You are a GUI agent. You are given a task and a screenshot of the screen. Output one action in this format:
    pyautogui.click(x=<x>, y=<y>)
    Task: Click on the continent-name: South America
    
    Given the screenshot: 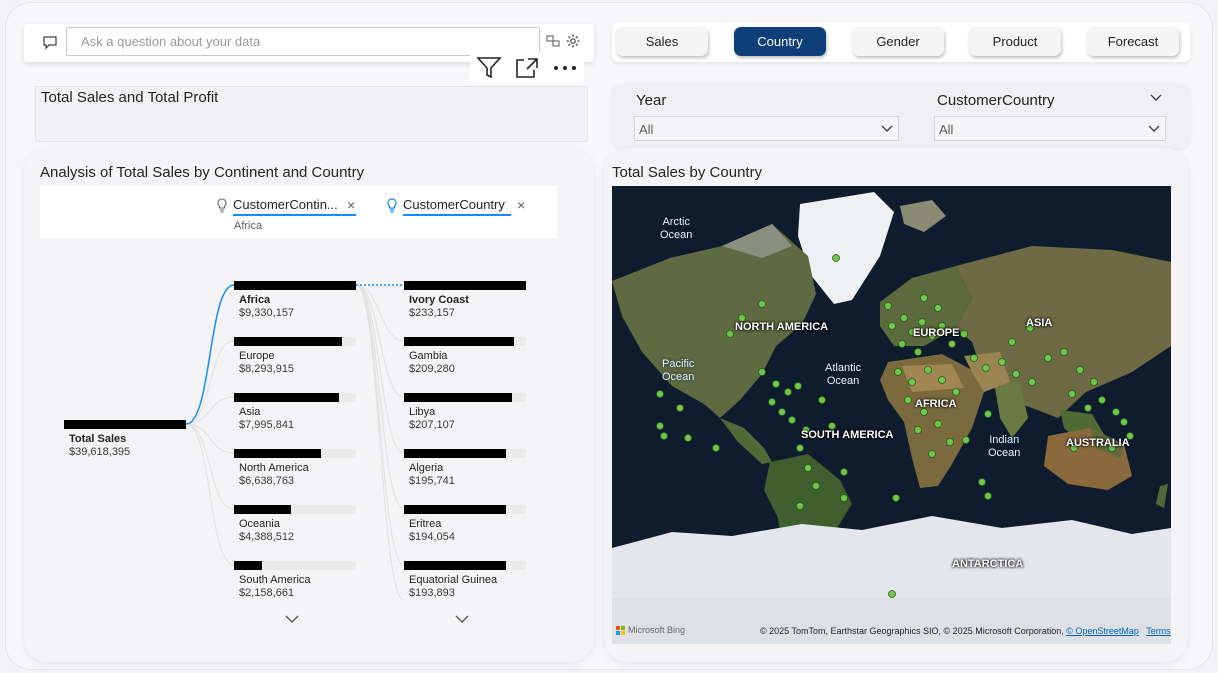 What is the action you would take?
    pyautogui.click(x=275, y=580)
    